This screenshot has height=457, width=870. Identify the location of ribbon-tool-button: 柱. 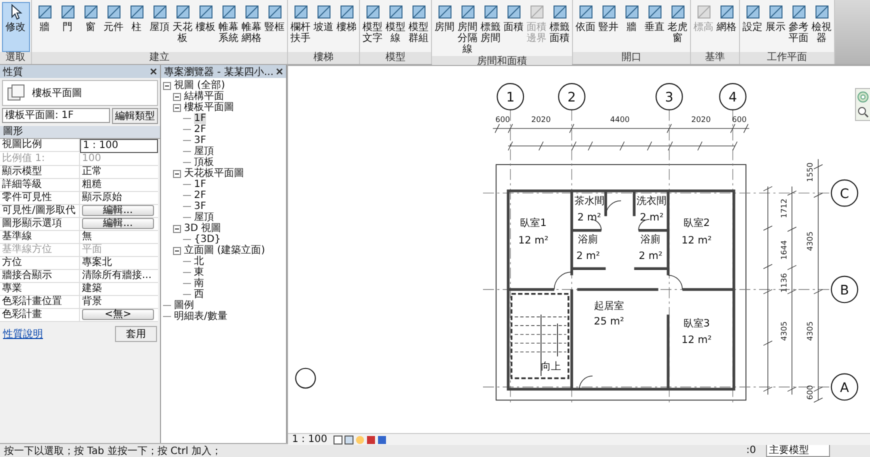
(137, 27).